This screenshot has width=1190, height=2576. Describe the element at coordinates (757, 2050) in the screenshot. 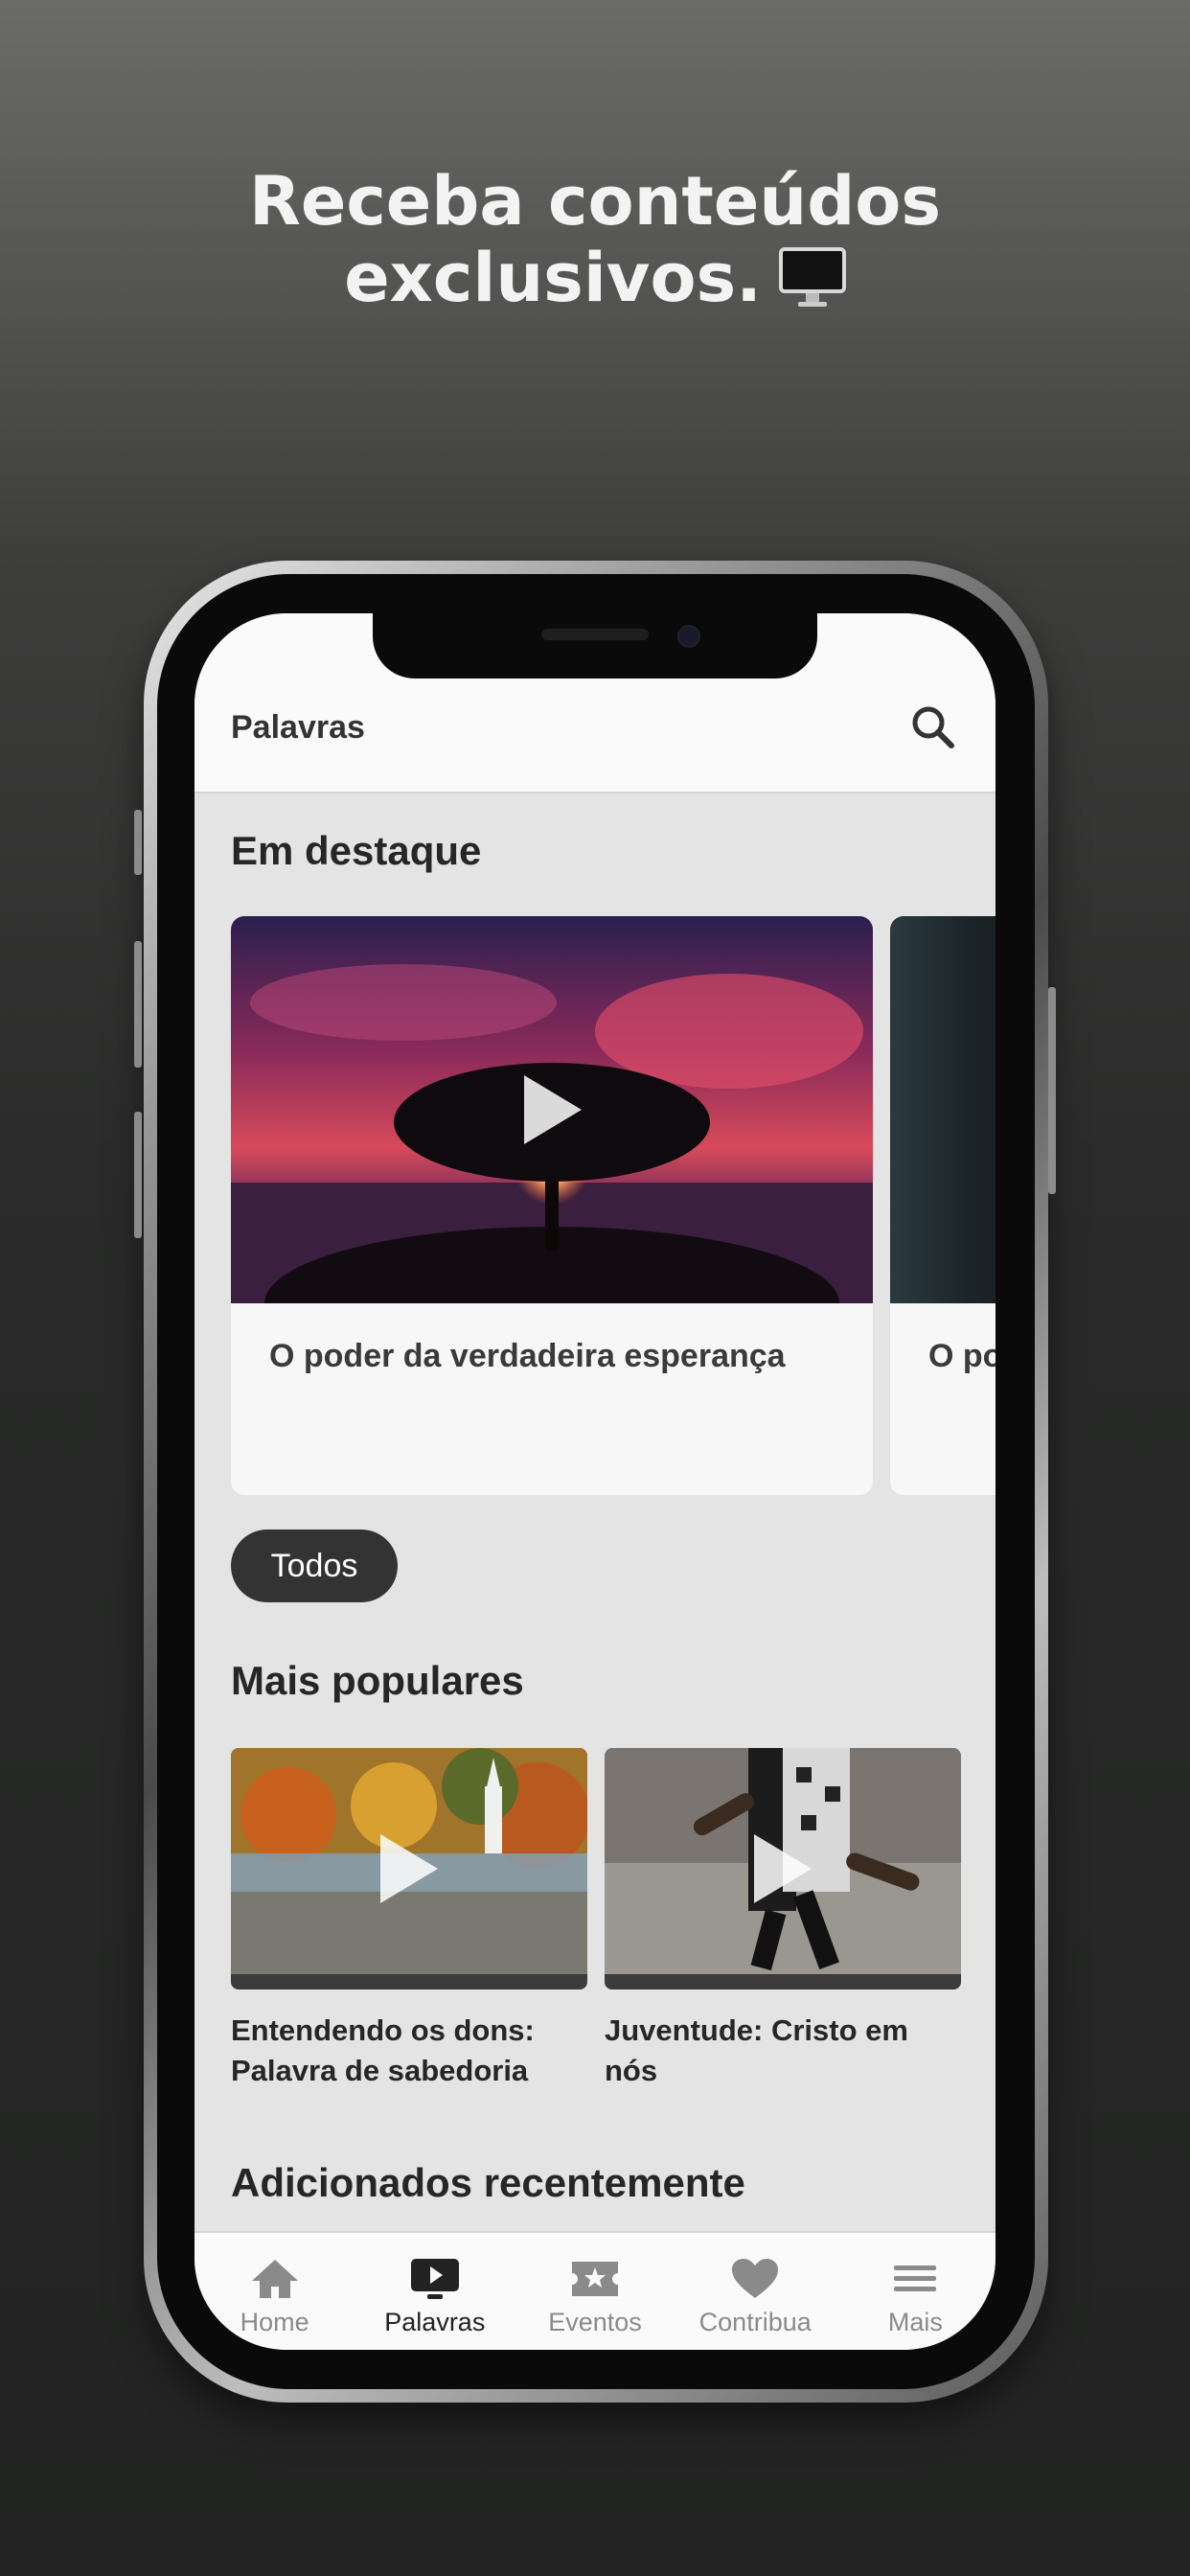

I see `popular-item-title: Juventude: Cristo em nós` at that location.